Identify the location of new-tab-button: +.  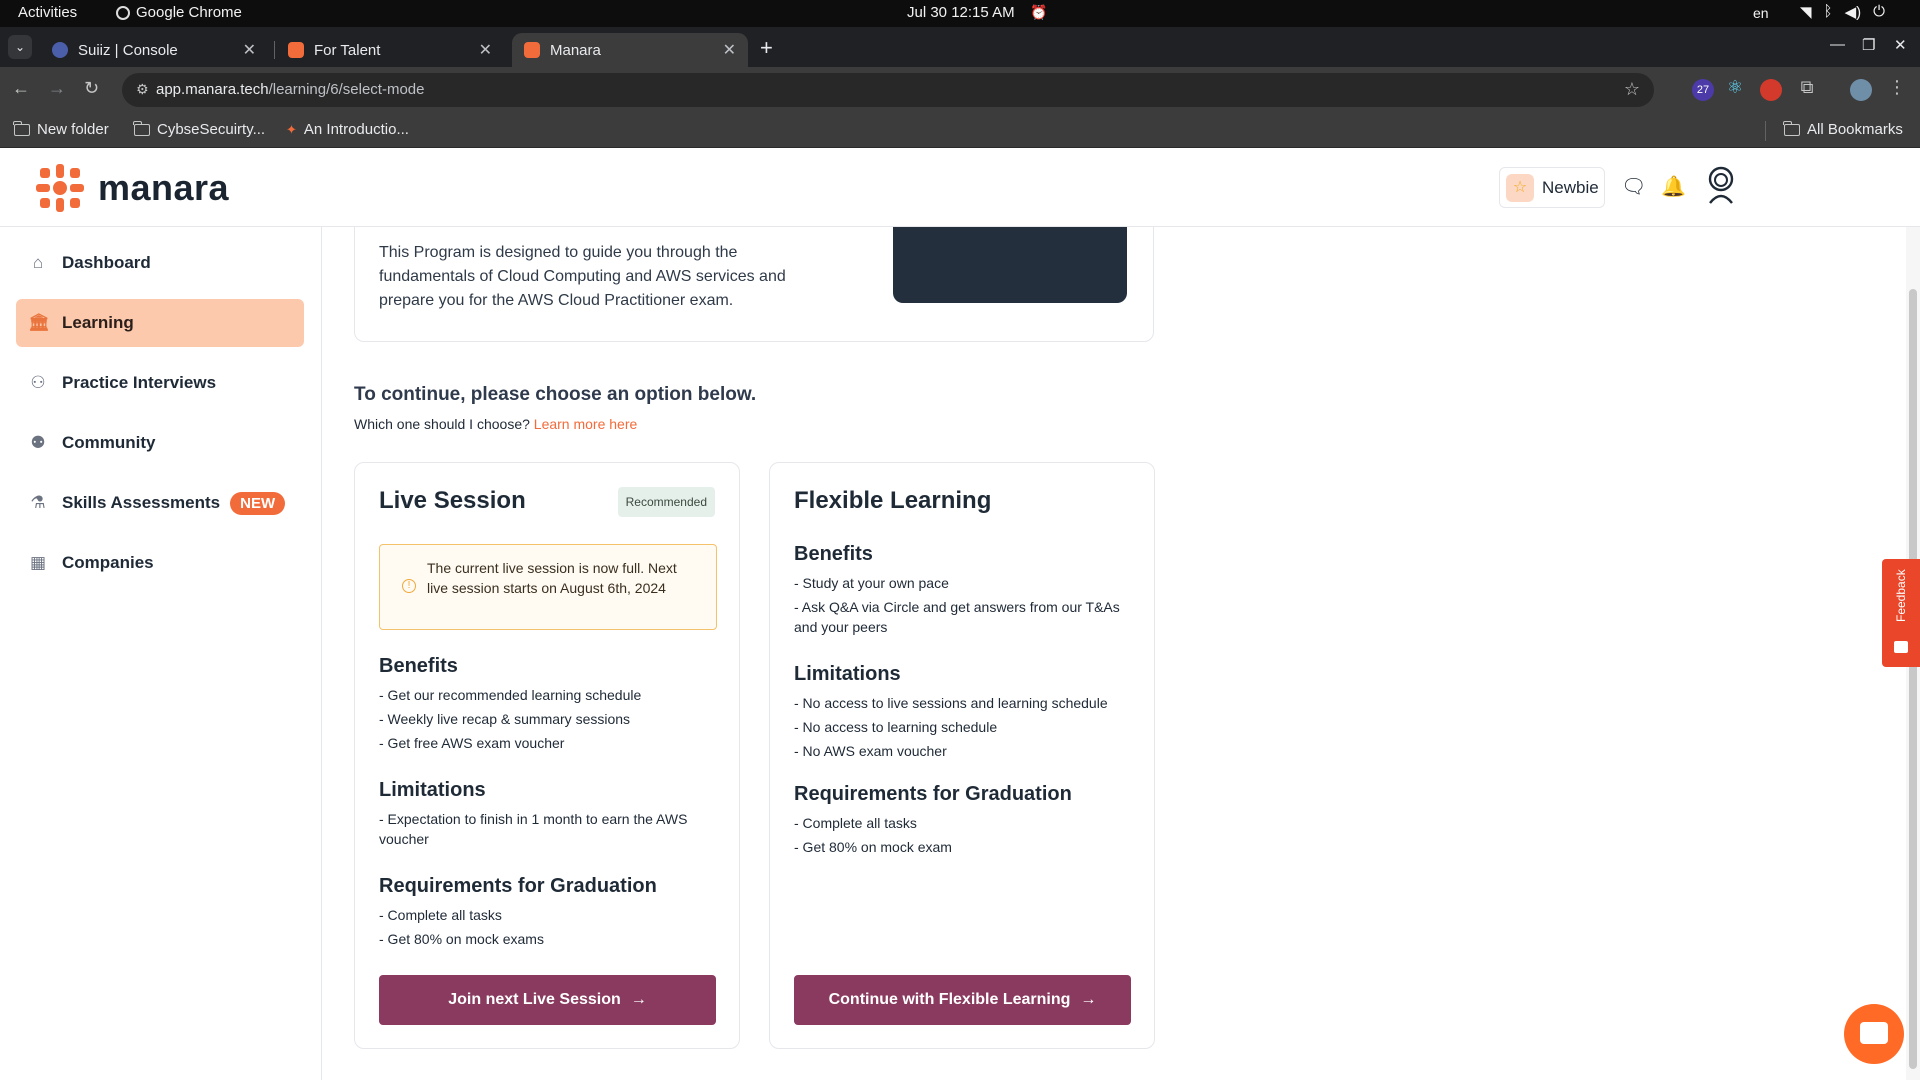
(766, 48).